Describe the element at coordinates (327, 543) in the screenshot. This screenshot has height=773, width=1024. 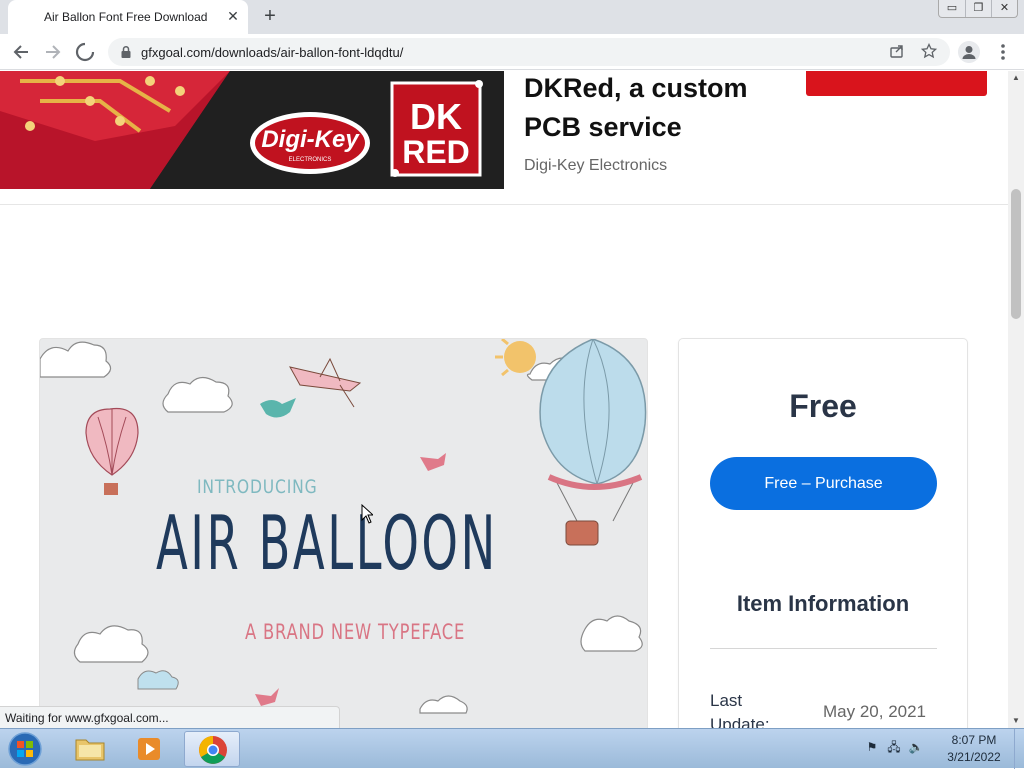
I see `preview-title-text: AIR BALLOON` at that location.